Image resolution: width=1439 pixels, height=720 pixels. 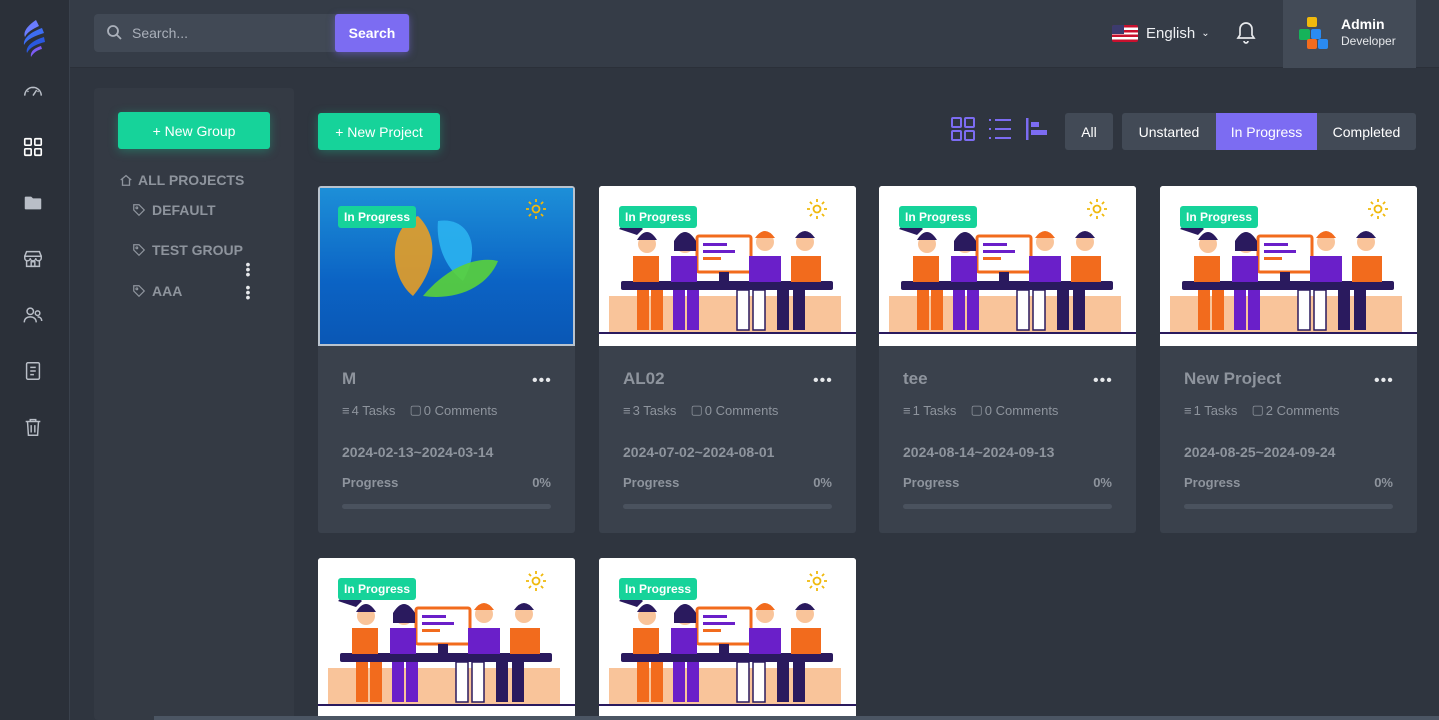 What do you see at coordinates (419, 410) in the screenshot?
I see `project-stats: ≡ 4 Tasks ▢ 0 Comments` at bounding box center [419, 410].